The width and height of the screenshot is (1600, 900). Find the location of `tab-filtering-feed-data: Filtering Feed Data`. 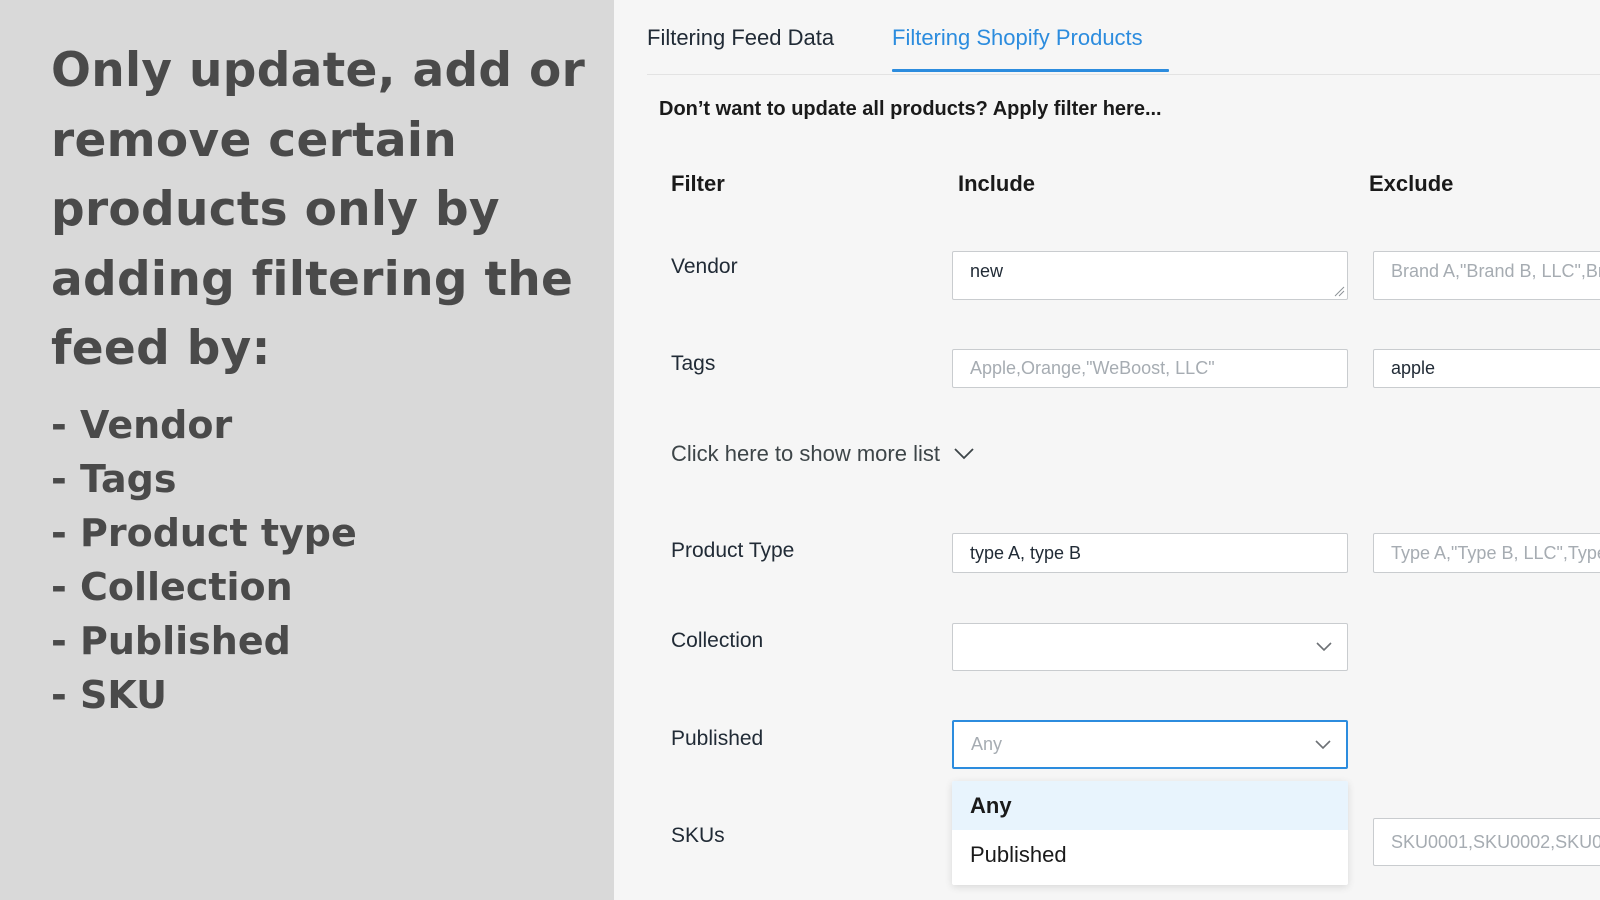

tab-filtering-feed-data: Filtering Feed Data is located at coordinates (740, 38).